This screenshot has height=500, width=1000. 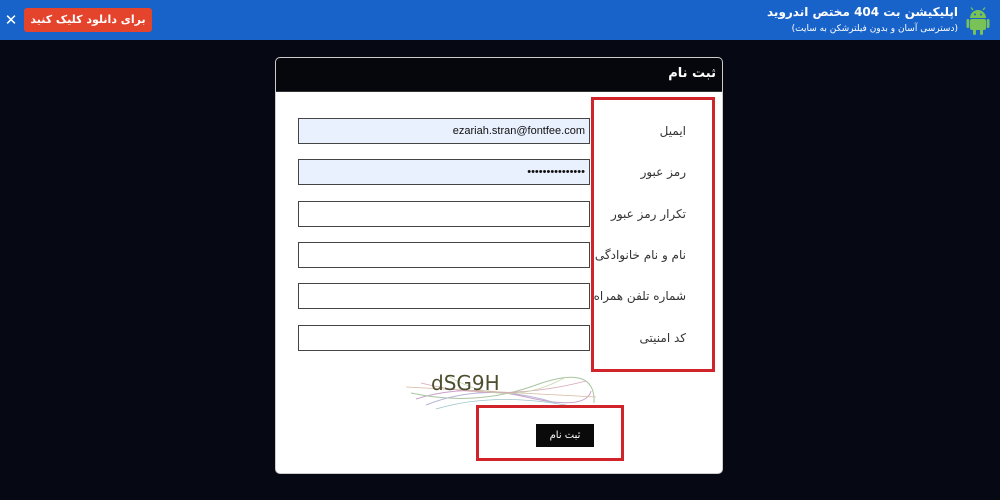 What do you see at coordinates (444, 214) in the screenshot?
I see `confirm-password-field` at bounding box center [444, 214].